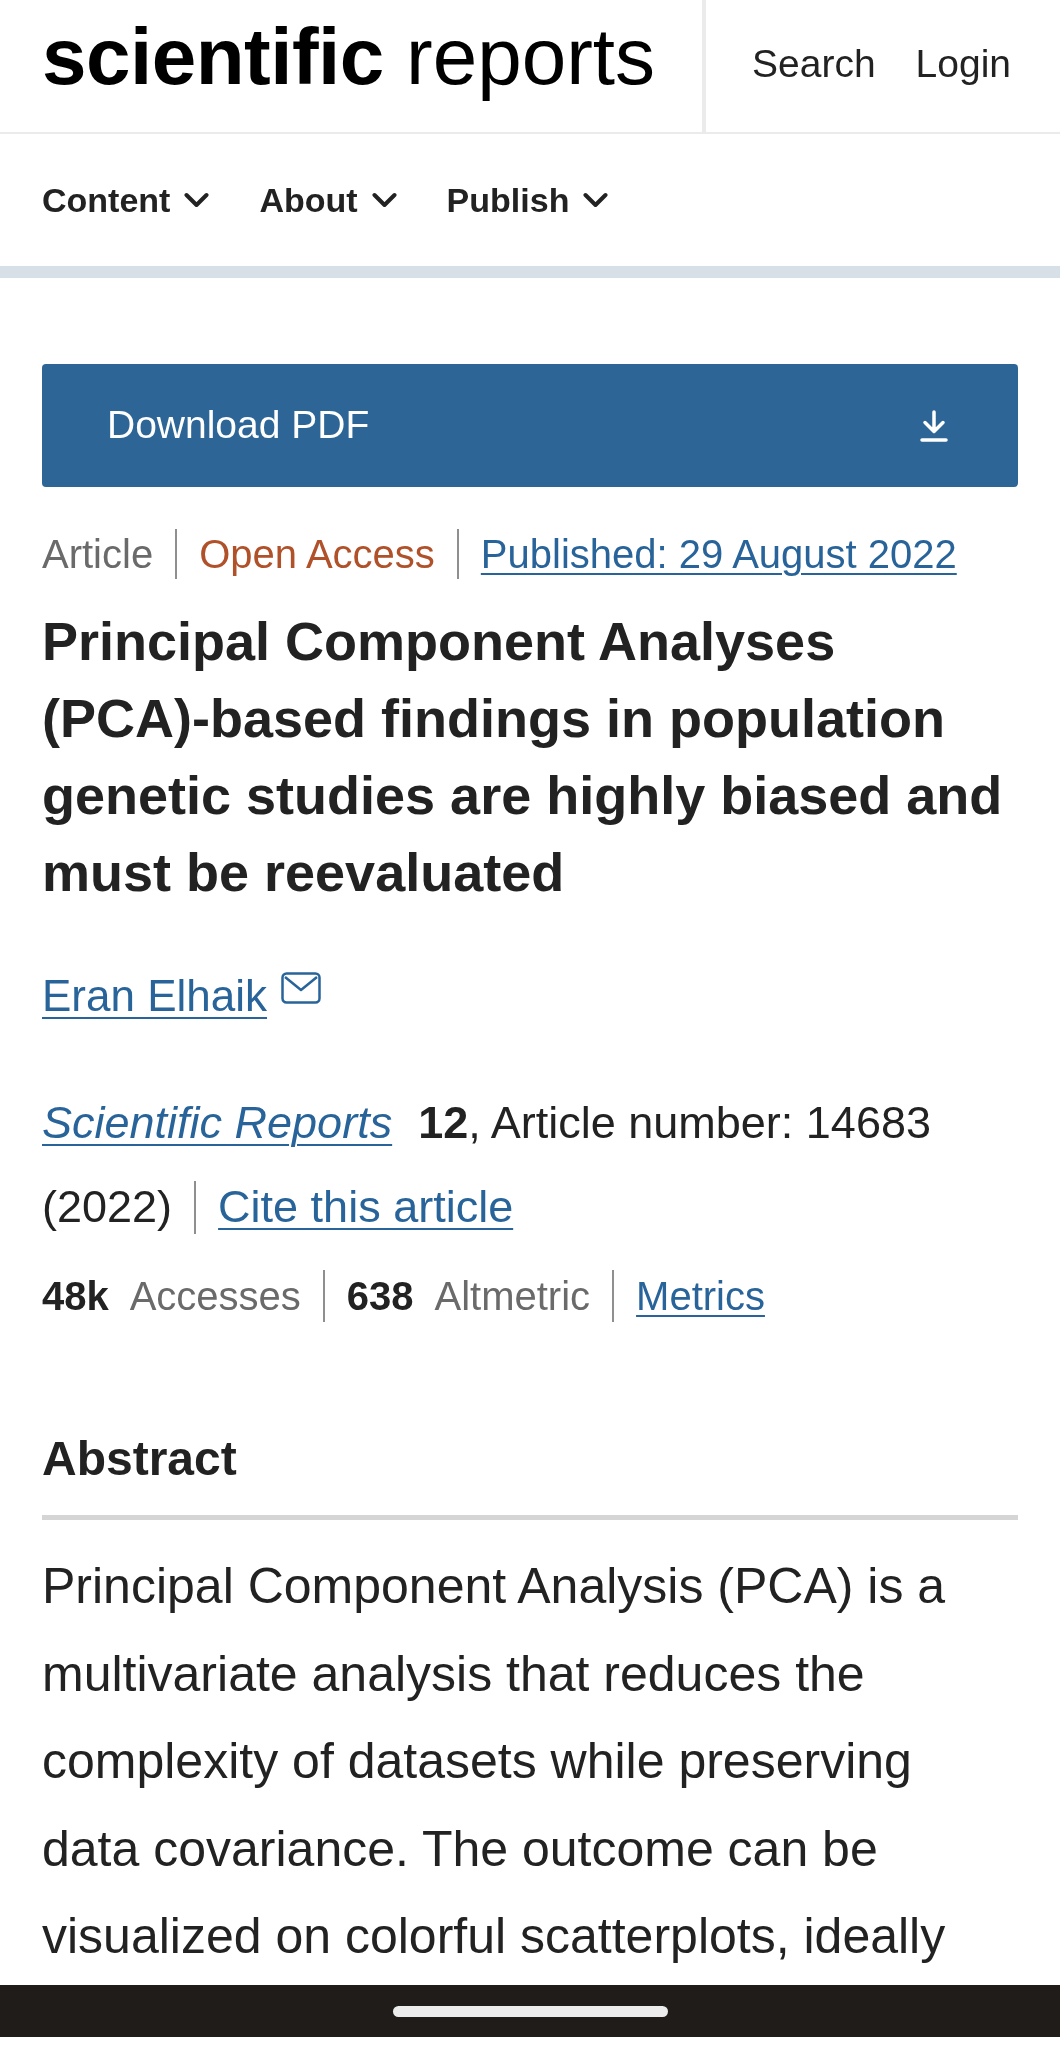 Image resolution: width=1060 pixels, height=2048 pixels. I want to click on stat-text: 48k Accesses, so click(171, 1296).